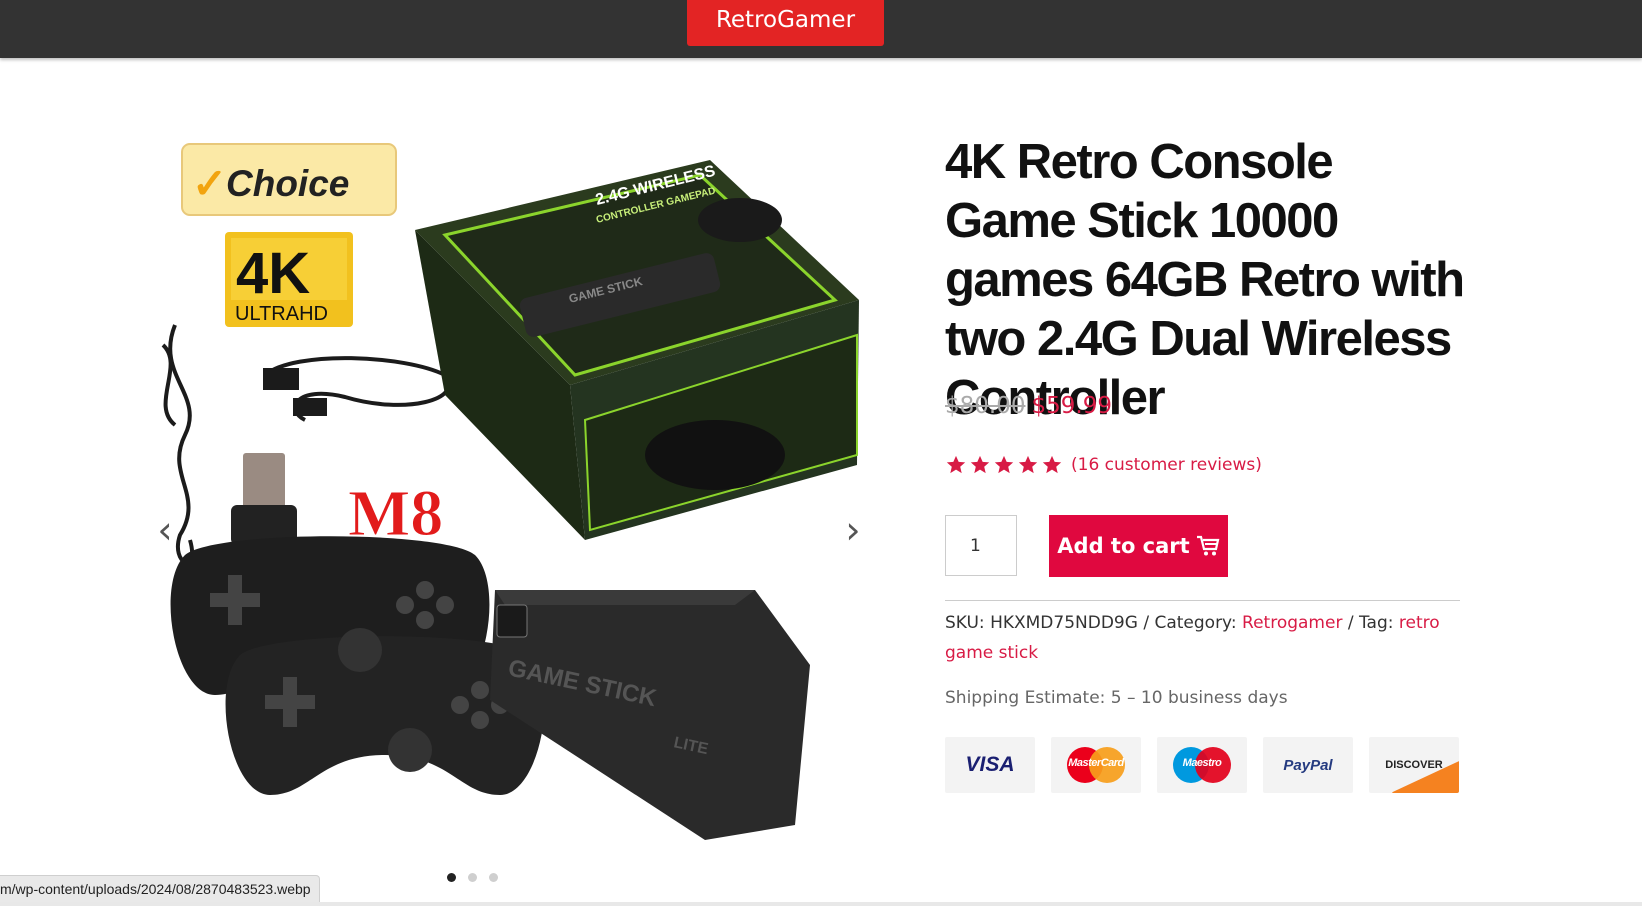 This screenshot has width=1642, height=906. Describe the element at coordinates (1028, 406) in the screenshot. I see `price-block: $80.00 $59.99` at that location.